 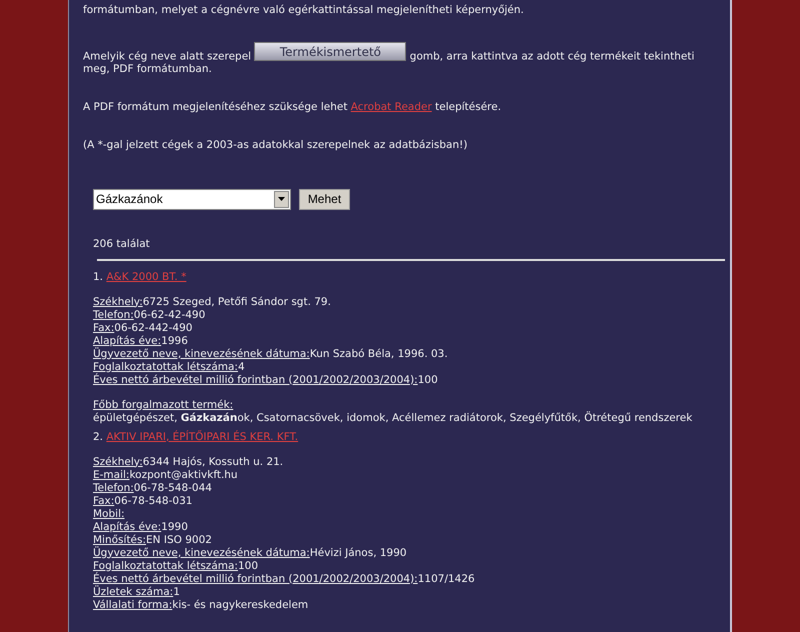 I want to click on field-value: 1107/1426, so click(x=446, y=578).